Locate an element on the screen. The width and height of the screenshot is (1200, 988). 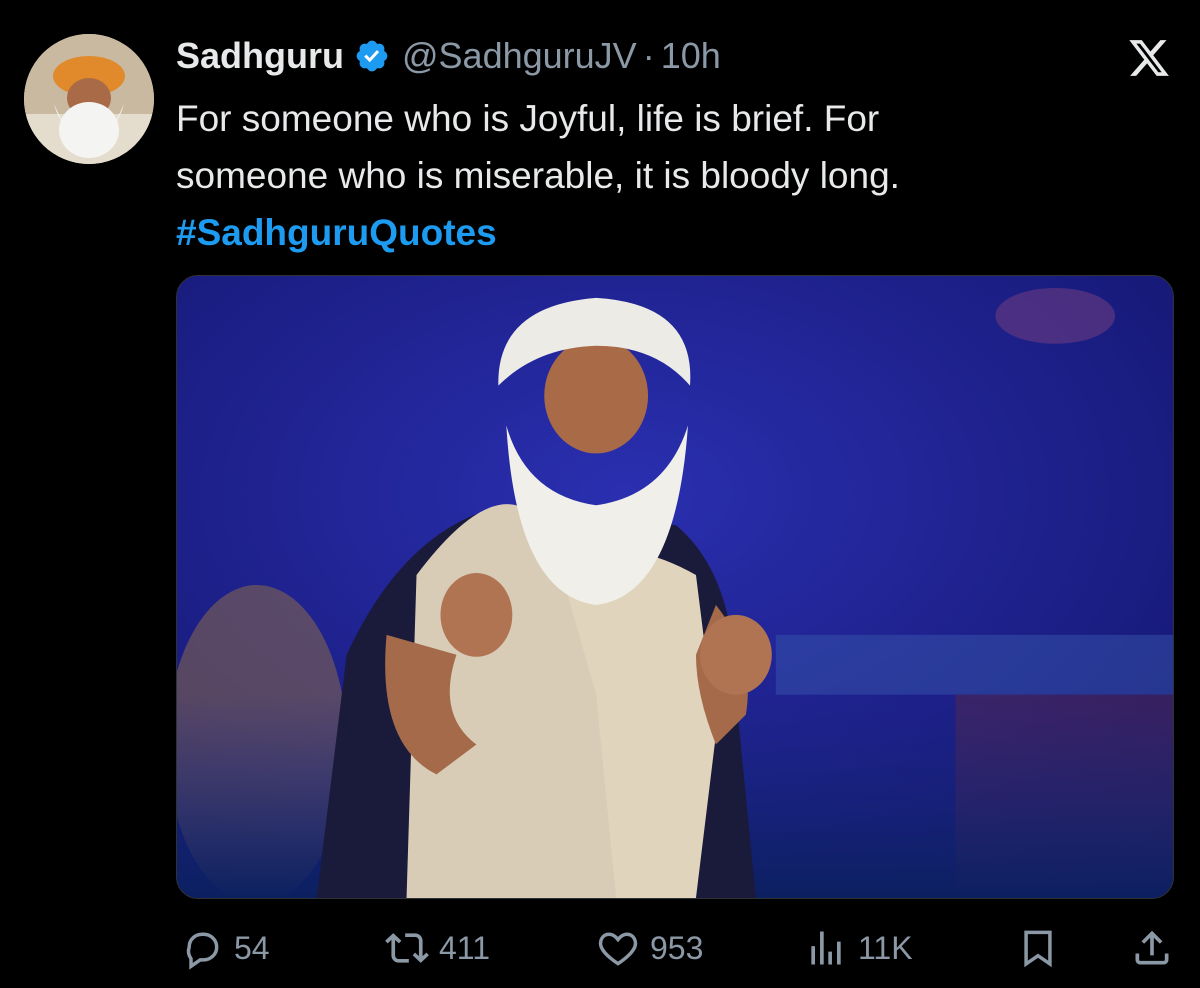
views-button: 11K is located at coordinates (858, 948).